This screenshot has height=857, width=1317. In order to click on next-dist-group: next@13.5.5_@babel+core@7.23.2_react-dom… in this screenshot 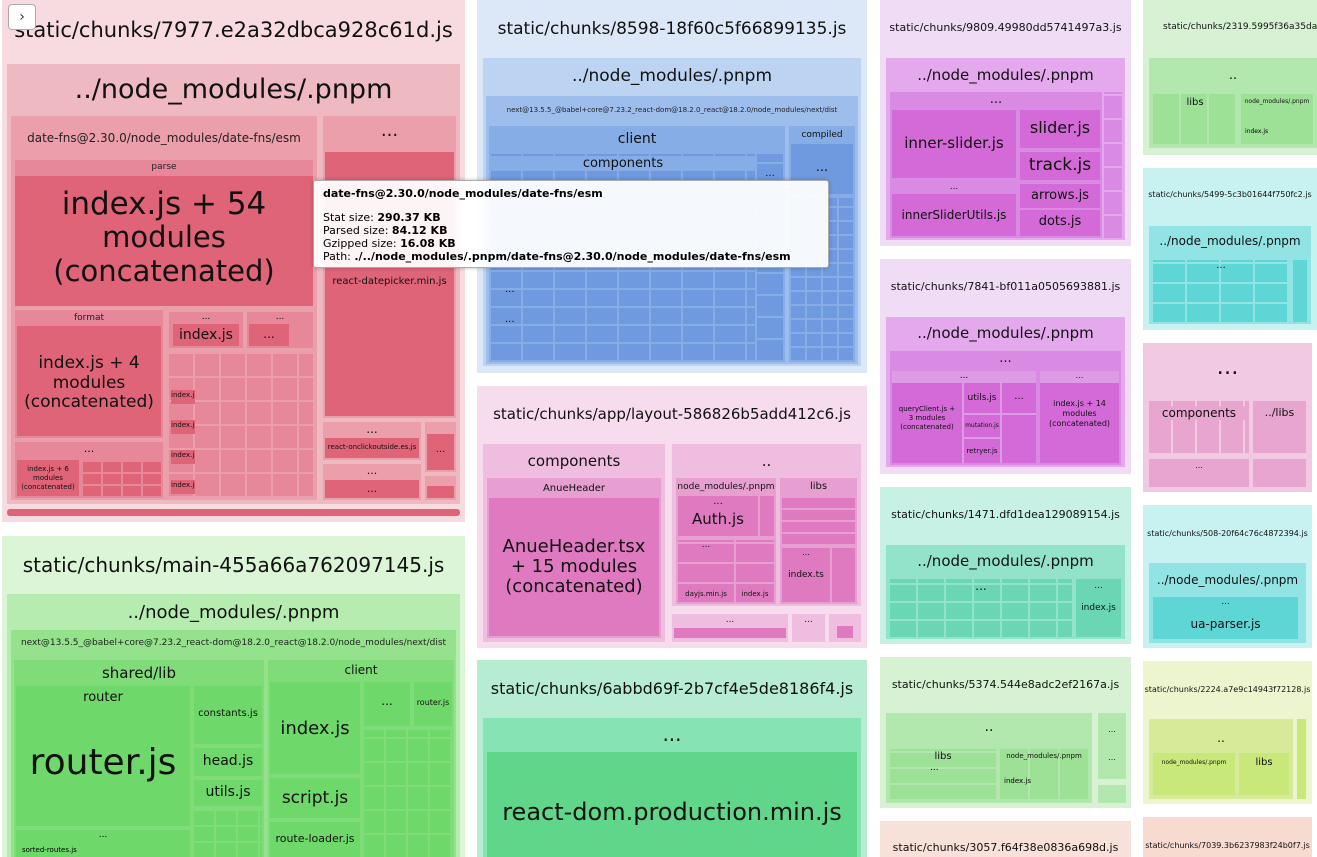, I will do `click(233, 743)`.